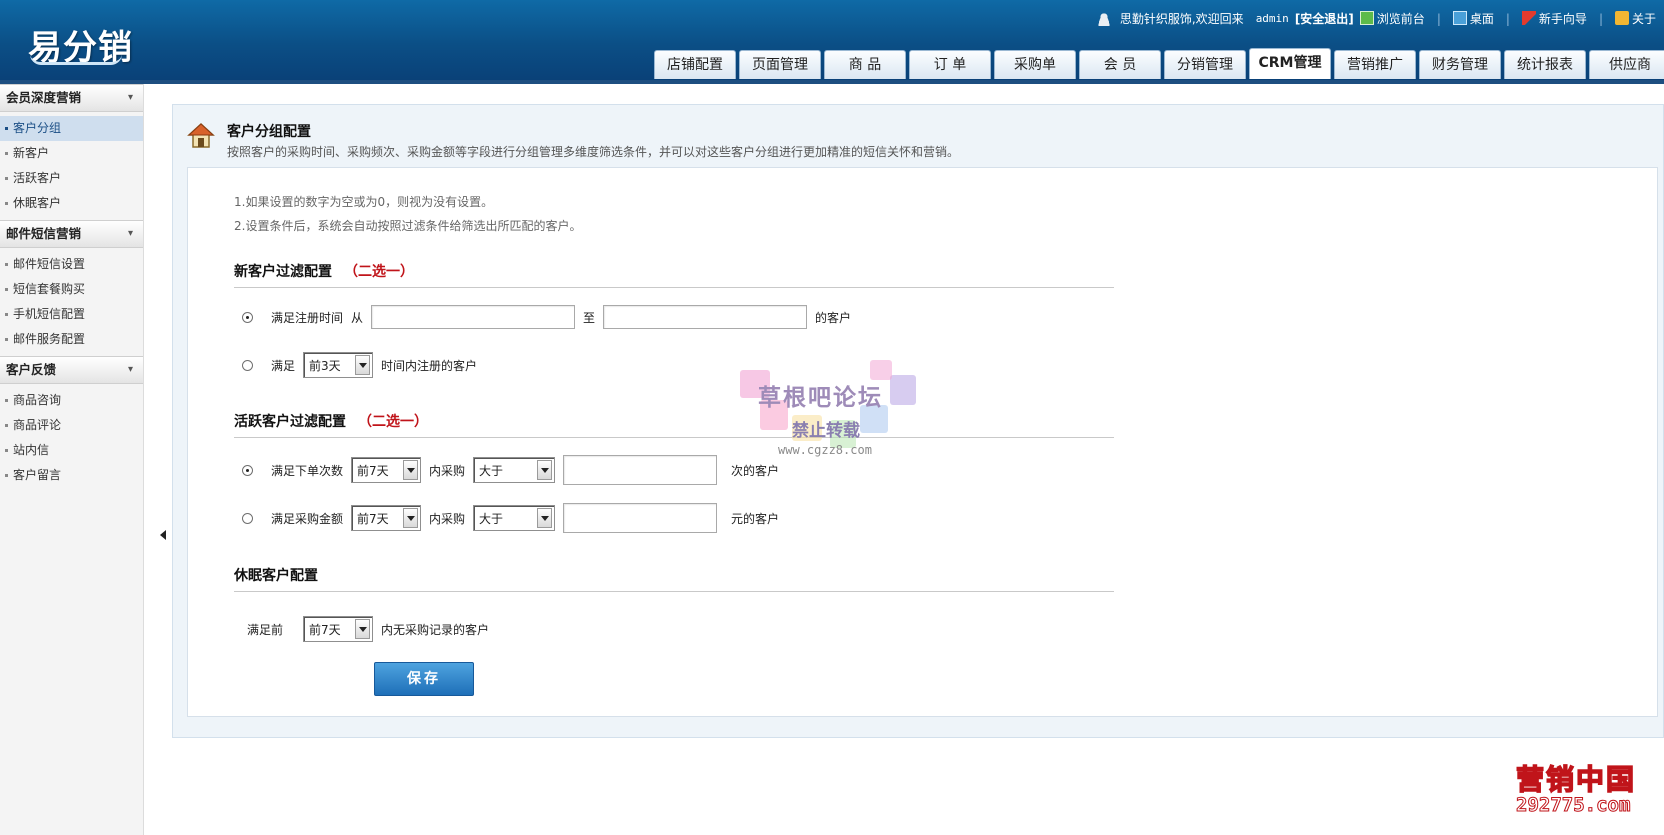 This screenshot has width=1664, height=835. What do you see at coordinates (71, 264) in the screenshot?
I see `sidebar-item: 邮件短信设置` at bounding box center [71, 264].